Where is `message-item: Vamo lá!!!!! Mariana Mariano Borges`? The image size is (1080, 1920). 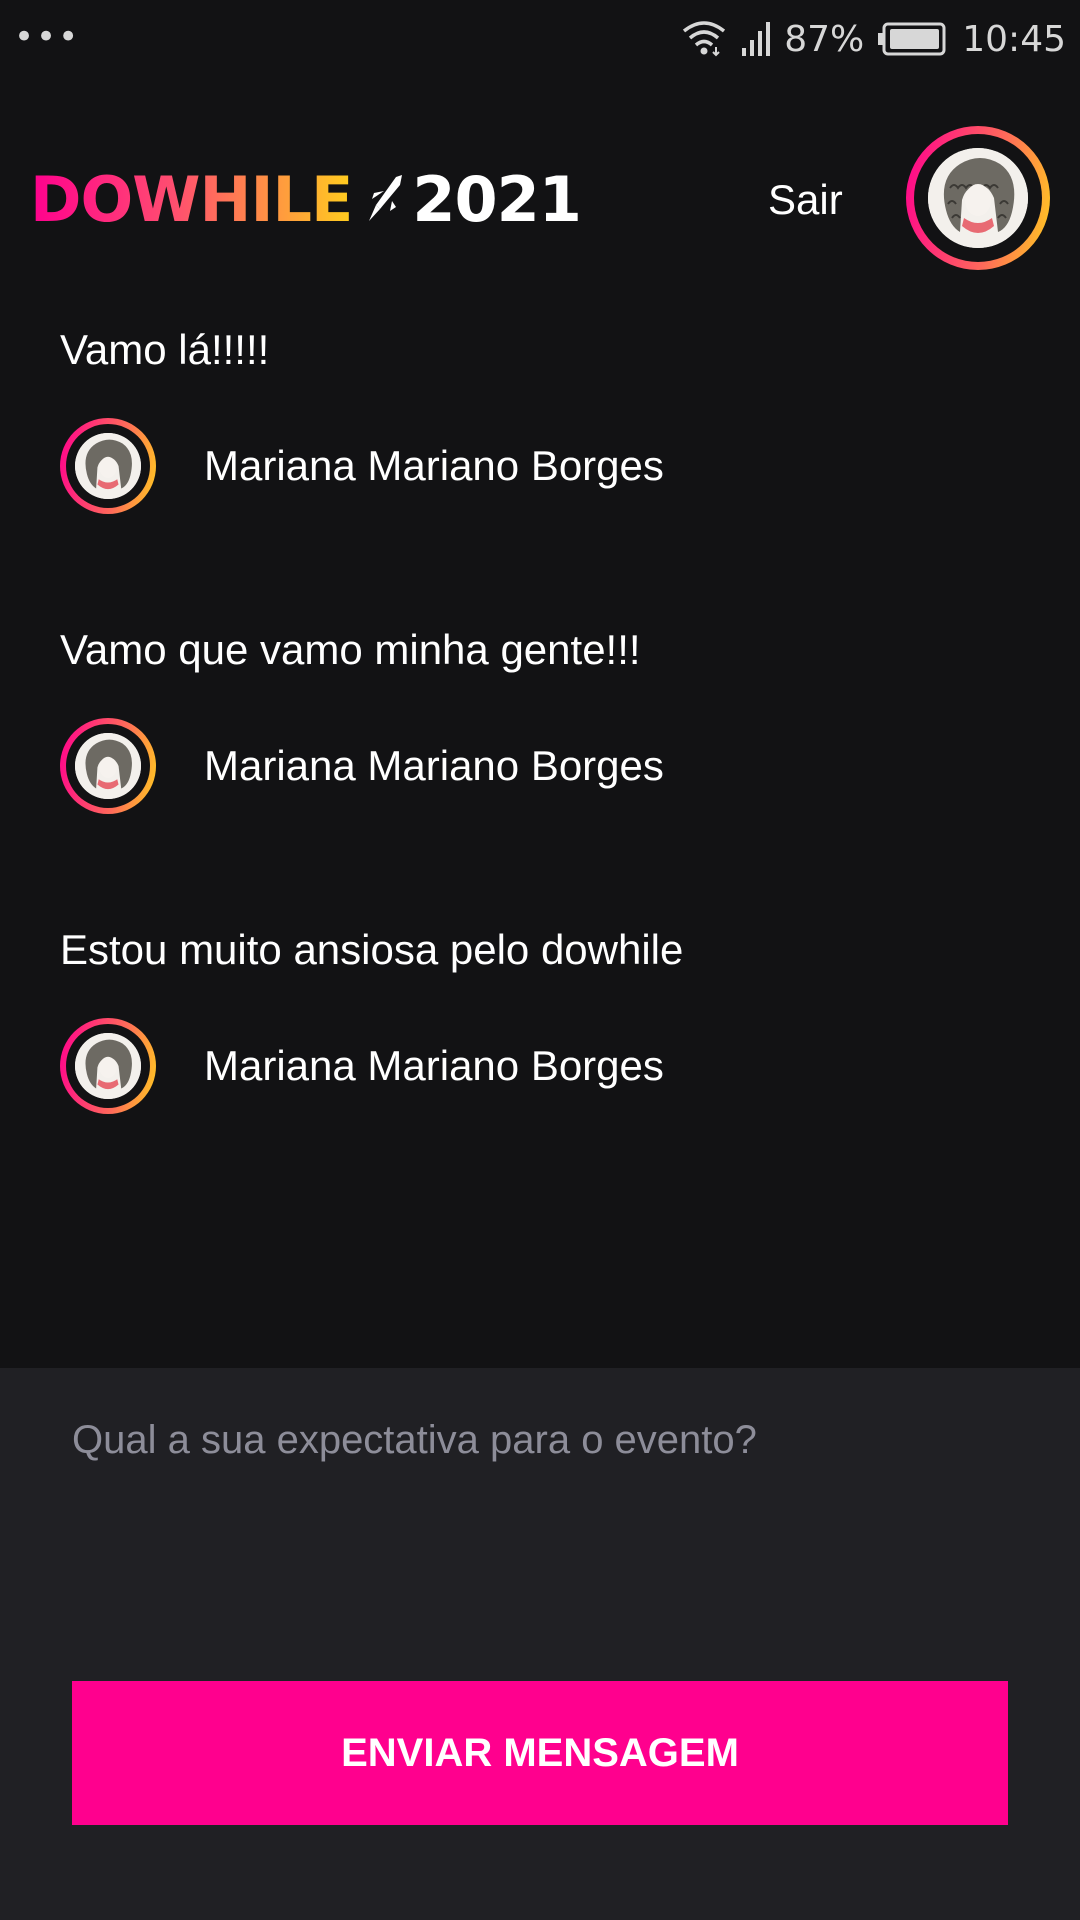 message-item: Vamo lá!!!!! Mariana Mariano Borges is located at coordinates (540, 470).